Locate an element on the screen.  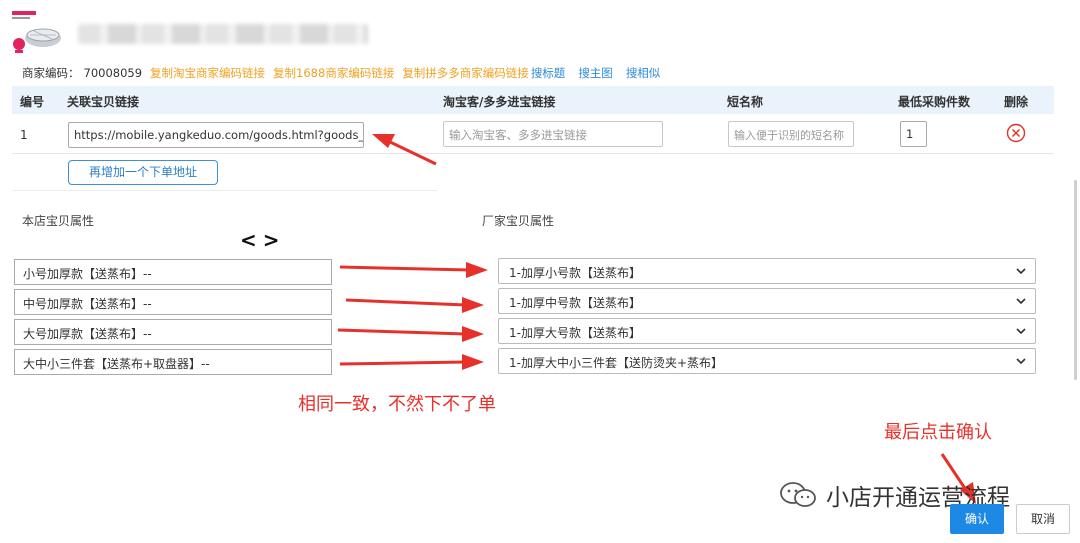
store-attribute-medium: 中号加厚款【送蒸布】-- is located at coordinates (173, 302).